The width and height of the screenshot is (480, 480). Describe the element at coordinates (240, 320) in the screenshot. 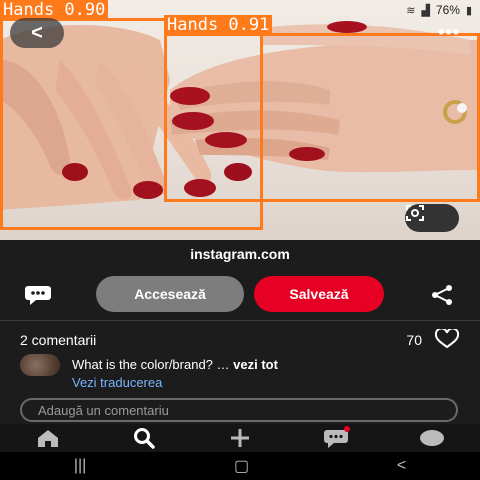

I see `divider` at that location.